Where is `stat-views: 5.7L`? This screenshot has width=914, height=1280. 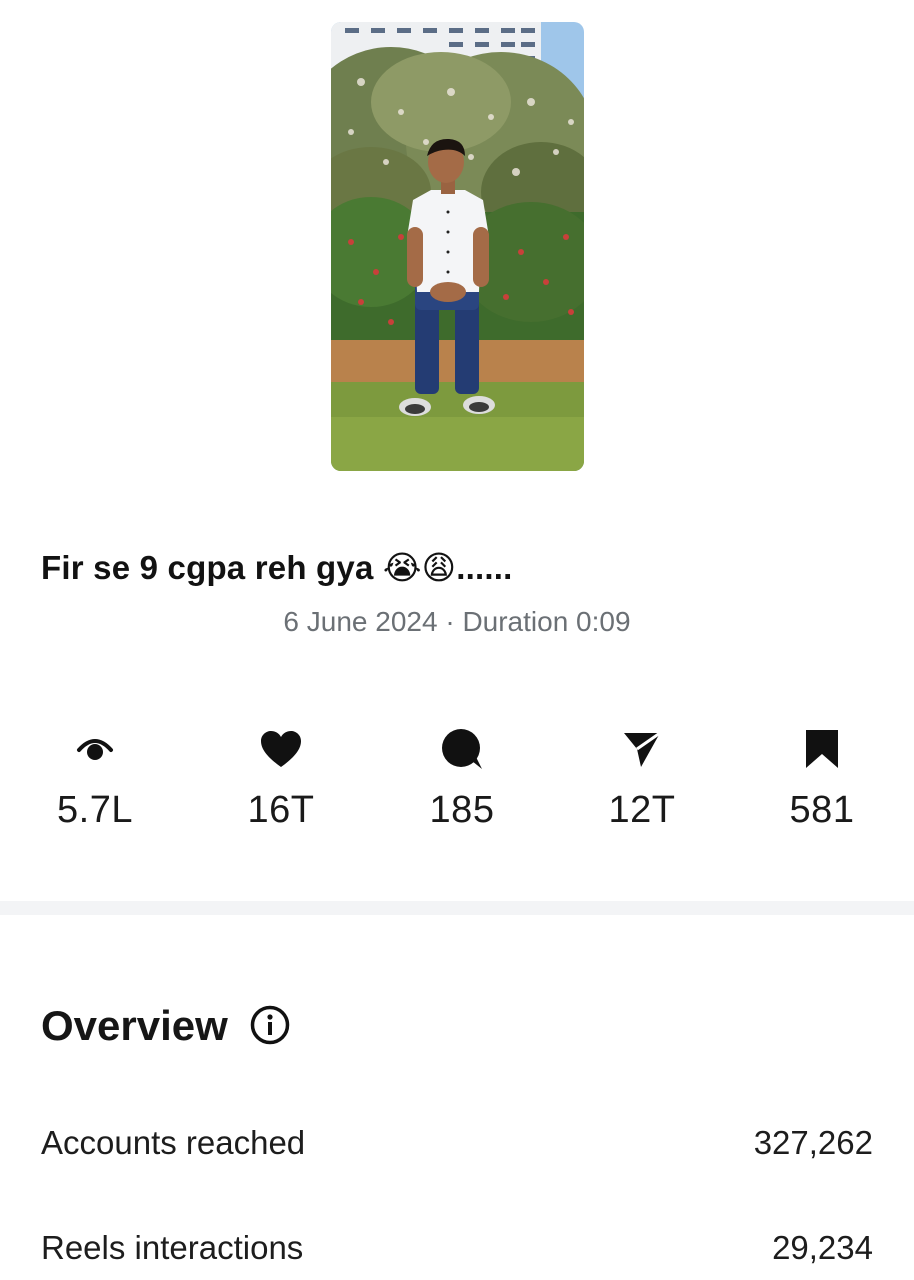
stat-views: 5.7L is located at coordinates (95, 778).